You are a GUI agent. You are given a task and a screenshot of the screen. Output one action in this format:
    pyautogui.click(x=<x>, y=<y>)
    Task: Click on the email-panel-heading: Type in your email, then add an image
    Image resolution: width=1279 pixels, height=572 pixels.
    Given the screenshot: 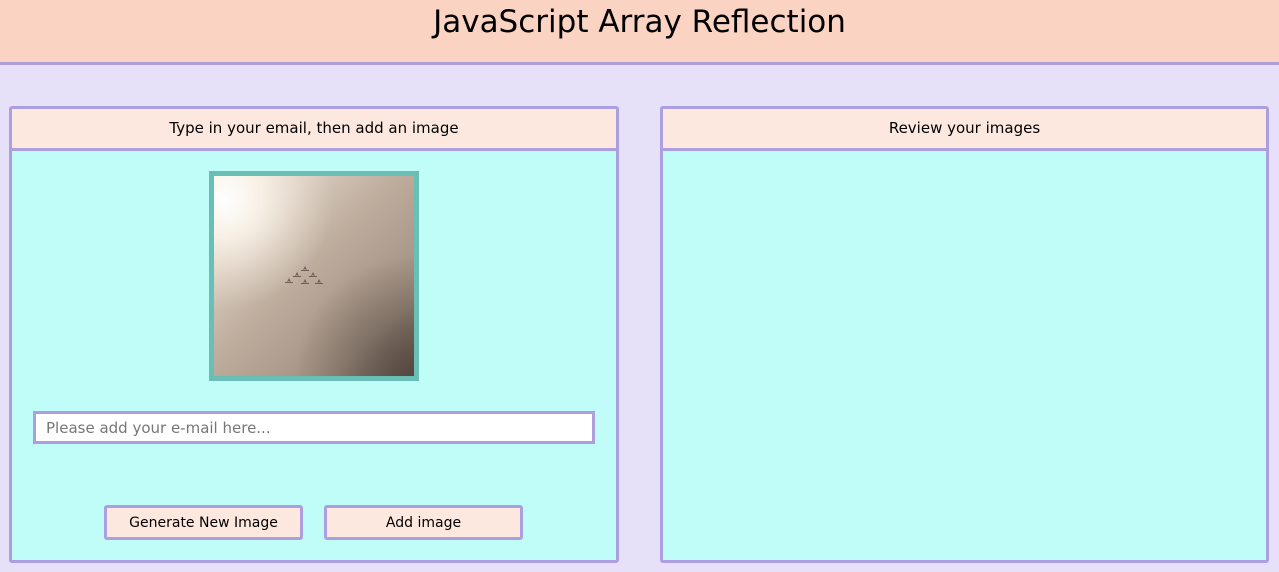 What is the action you would take?
    pyautogui.click(x=314, y=130)
    